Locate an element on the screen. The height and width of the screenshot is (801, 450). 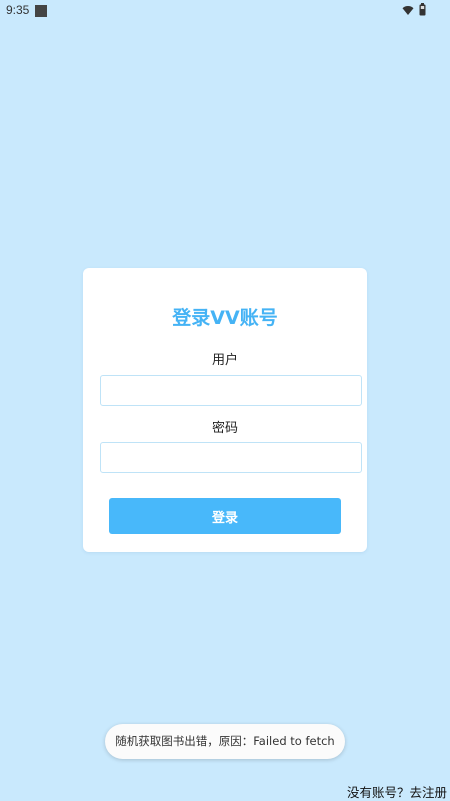
toast-message: 随机获取图书出错，原因：Failed to fetch is located at coordinates (225, 741).